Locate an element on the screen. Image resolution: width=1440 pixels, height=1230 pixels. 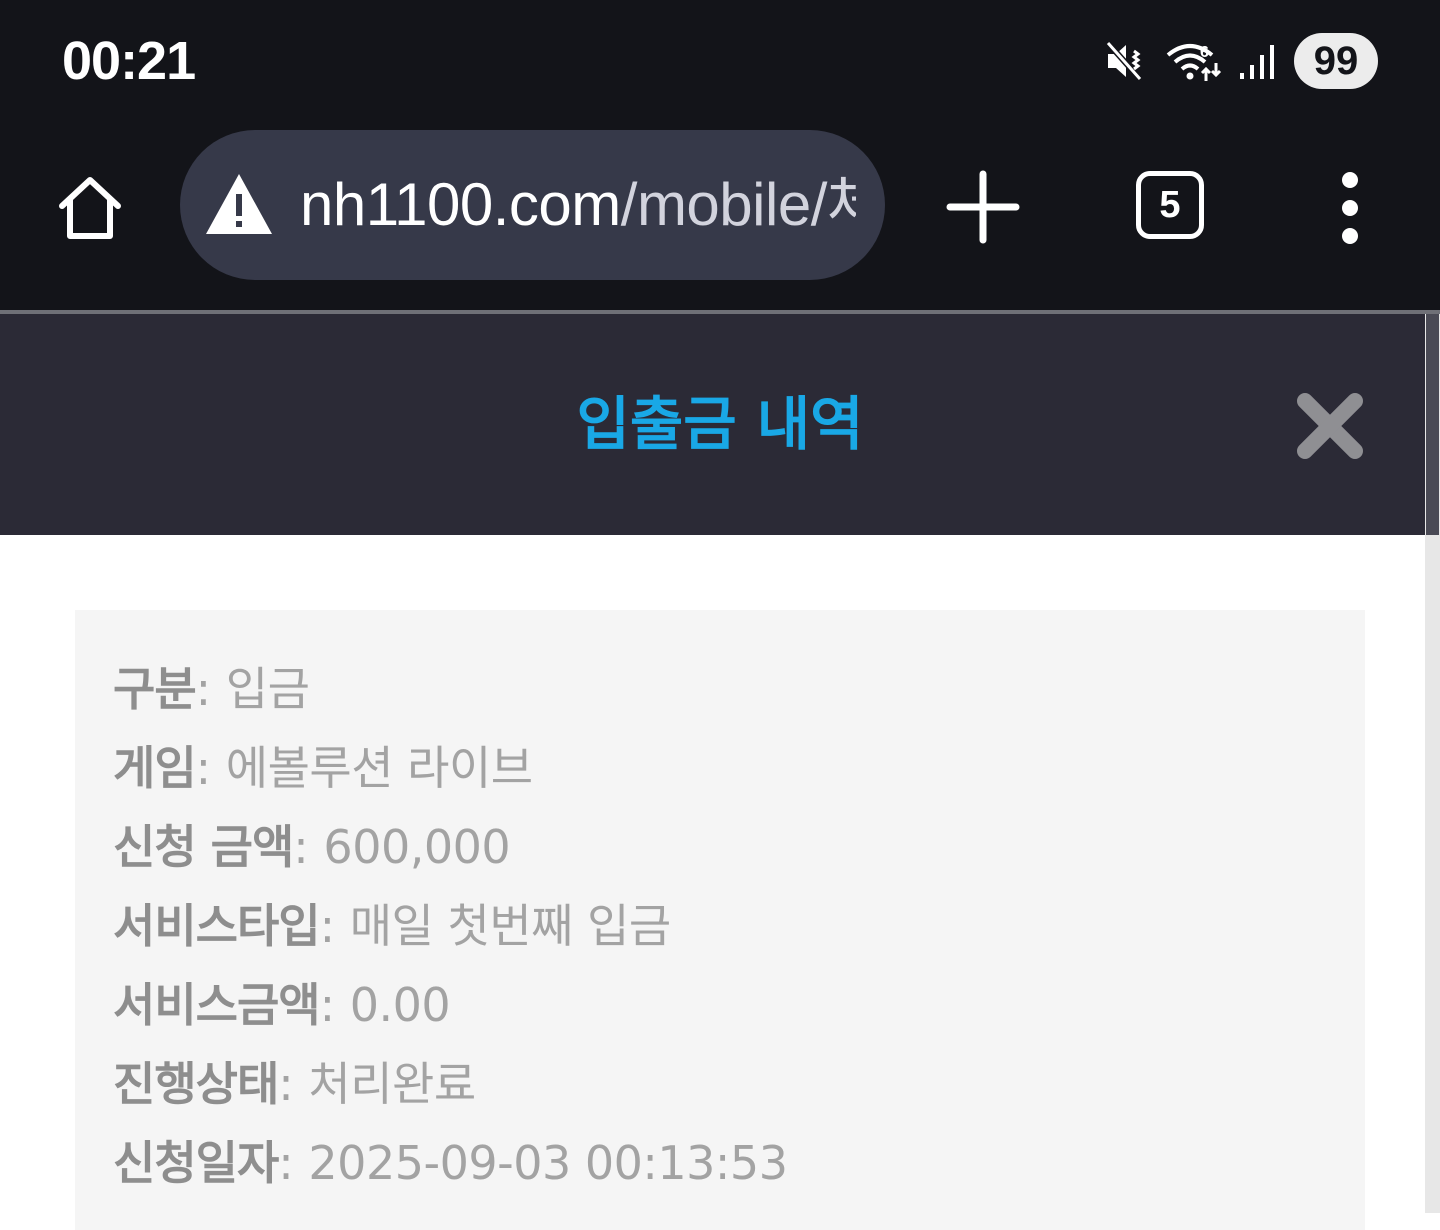
status-icons: 6 99 is located at coordinates (1241, 61).